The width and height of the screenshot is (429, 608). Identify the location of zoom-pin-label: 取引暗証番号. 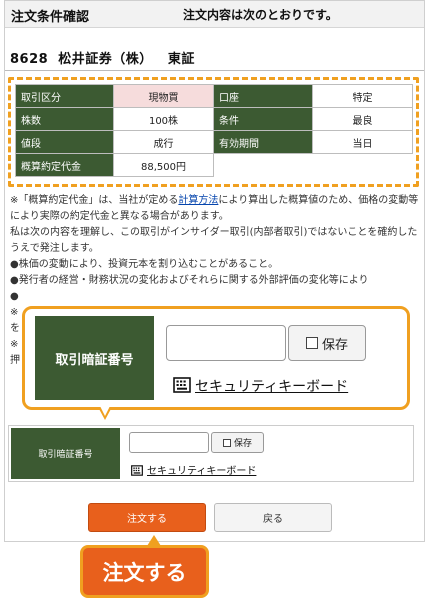
(94, 358).